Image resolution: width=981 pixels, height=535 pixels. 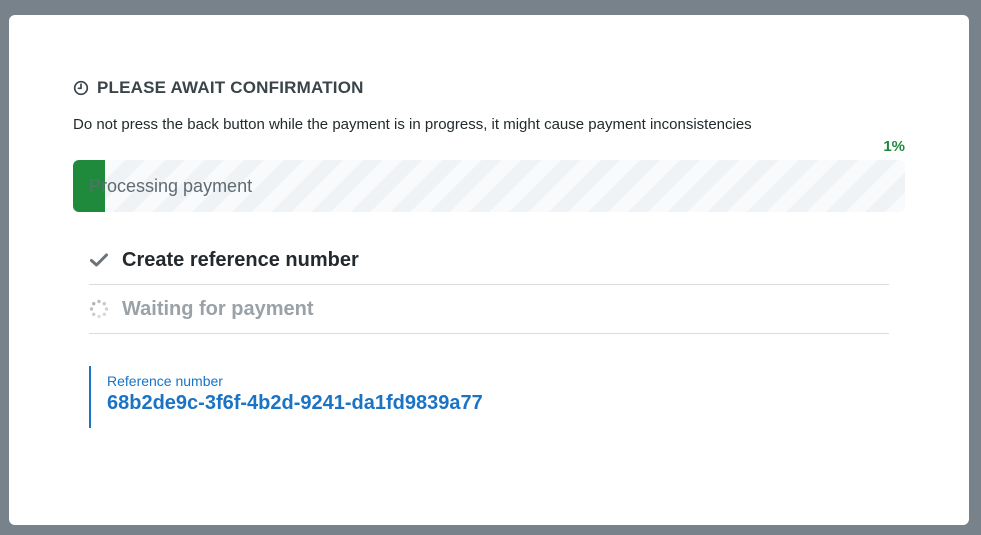 I want to click on clock-icon, so click(x=81, y=88).